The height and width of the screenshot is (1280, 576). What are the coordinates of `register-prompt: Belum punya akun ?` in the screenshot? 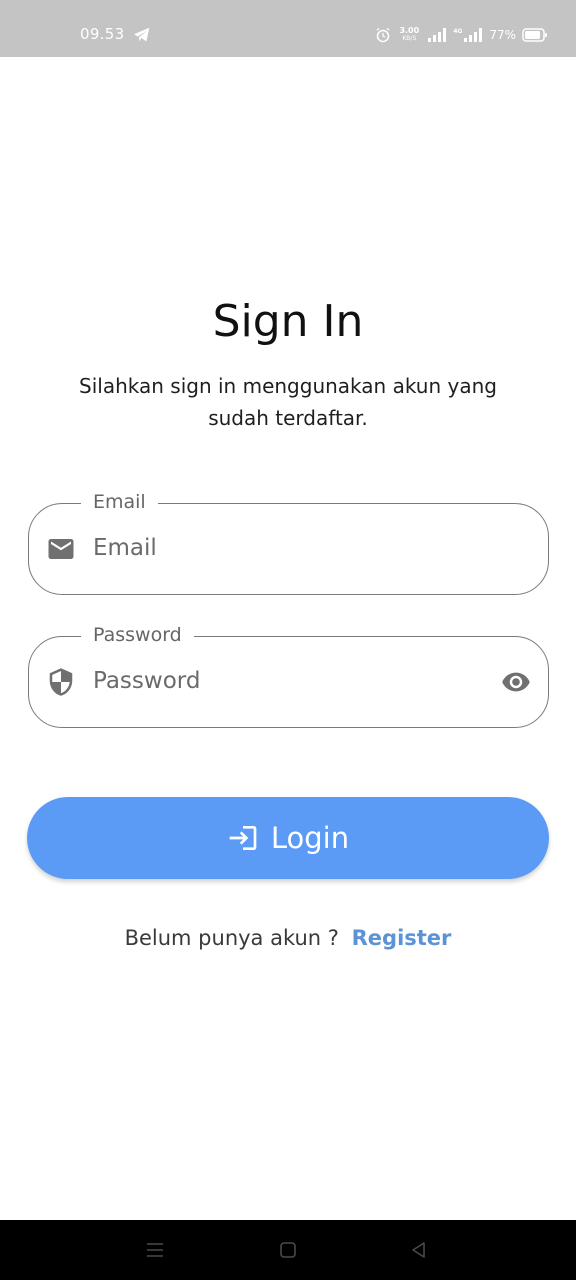 It's located at (231, 938).